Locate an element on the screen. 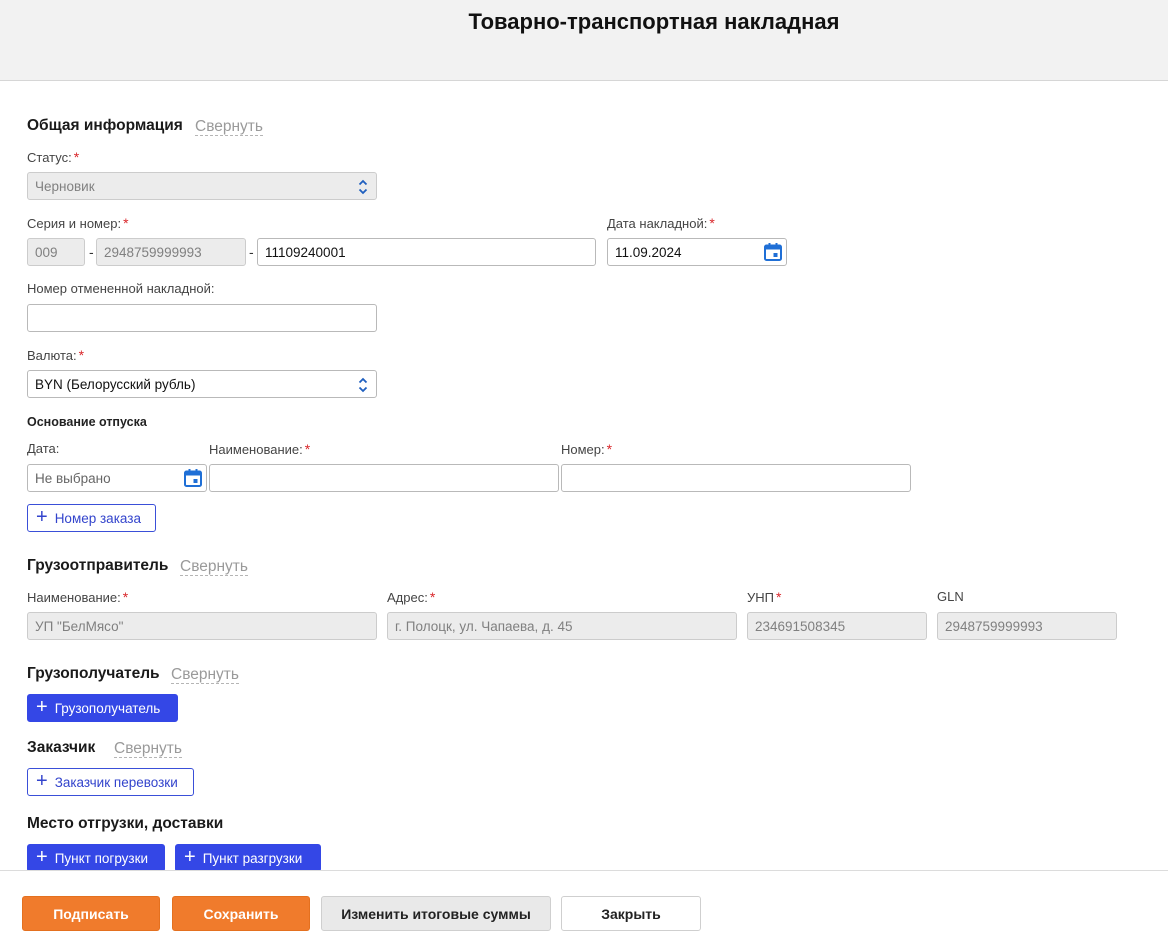 This screenshot has width=1168, height=943. add-customer-button: + Заказчик перевозки is located at coordinates (110, 782).